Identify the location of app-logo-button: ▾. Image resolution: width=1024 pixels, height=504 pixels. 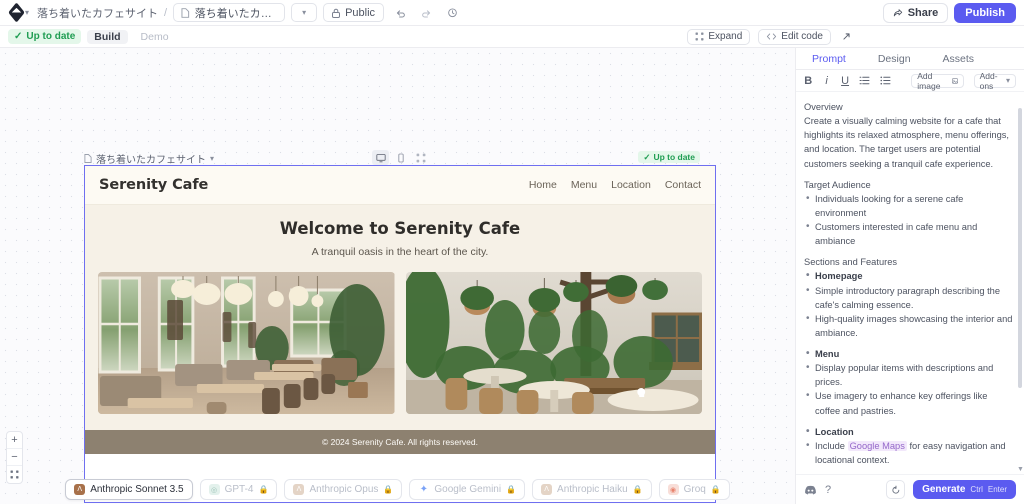
(19, 12).